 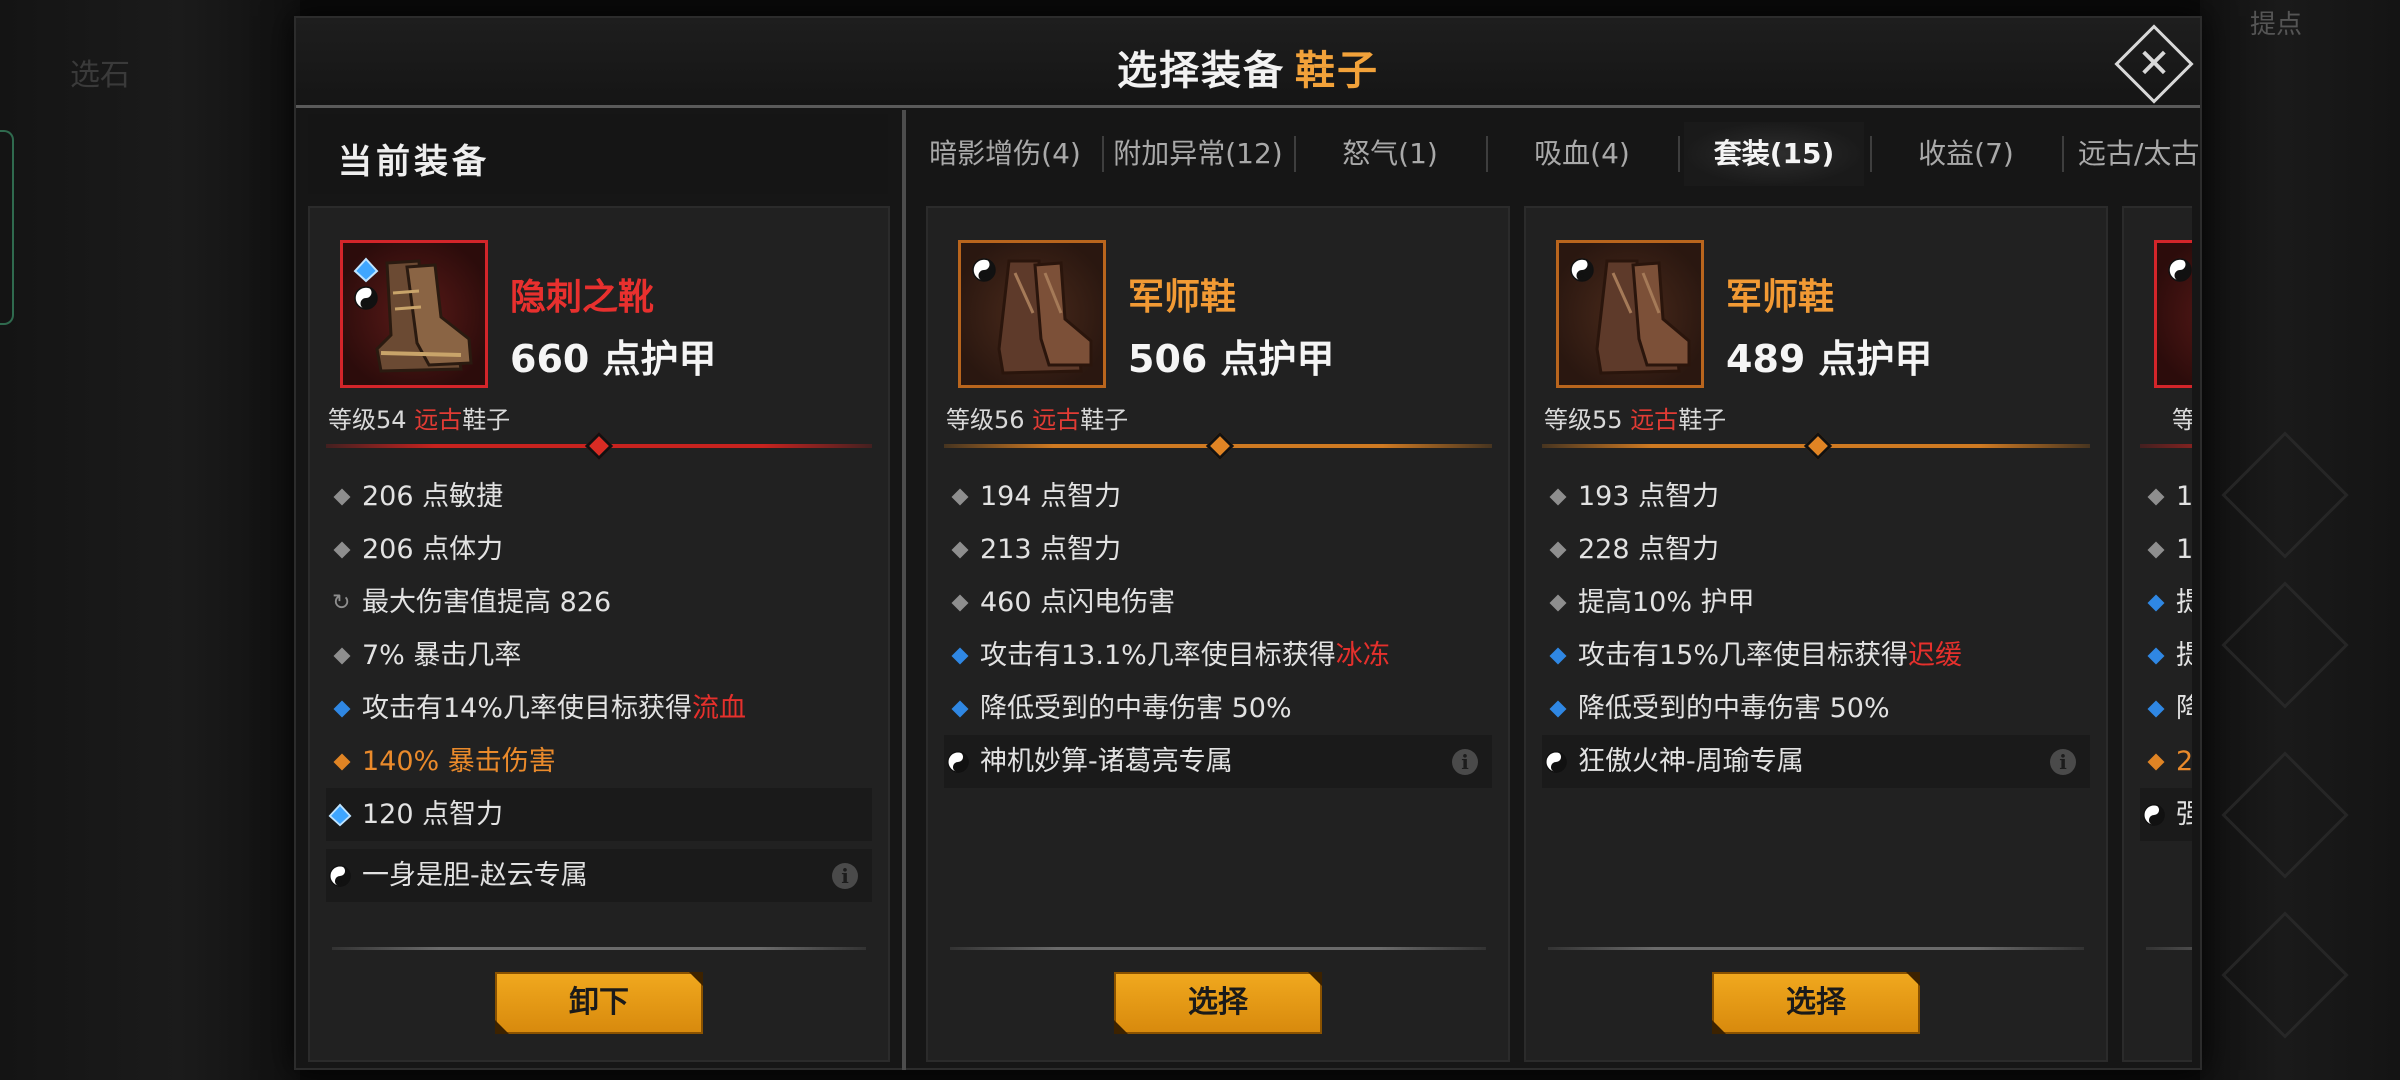 What do you see at coordinates (599, 549) in the screenshot?
I see `stat-line: 206 点体力` at bounding box center [599, 549].